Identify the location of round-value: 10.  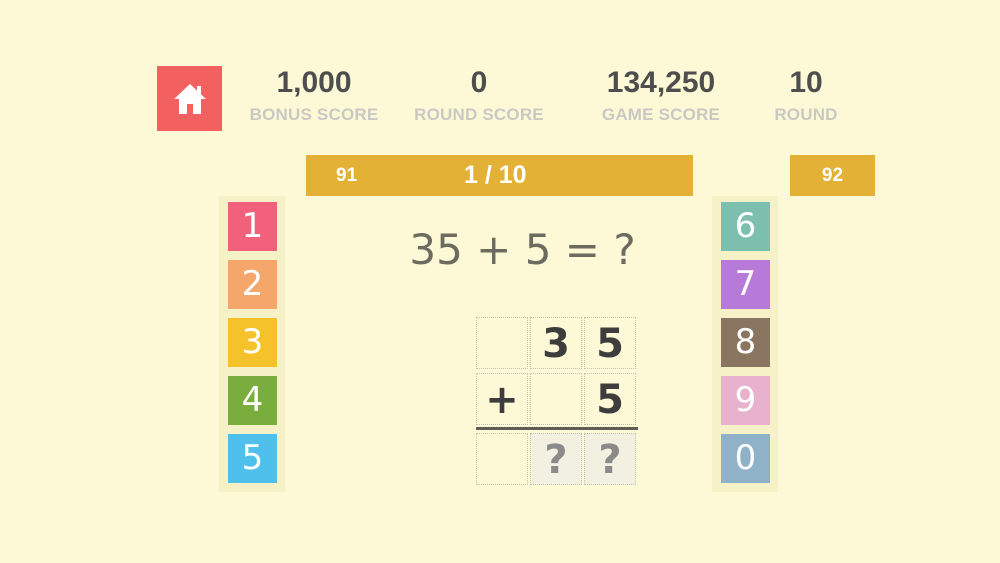
(806, 82).